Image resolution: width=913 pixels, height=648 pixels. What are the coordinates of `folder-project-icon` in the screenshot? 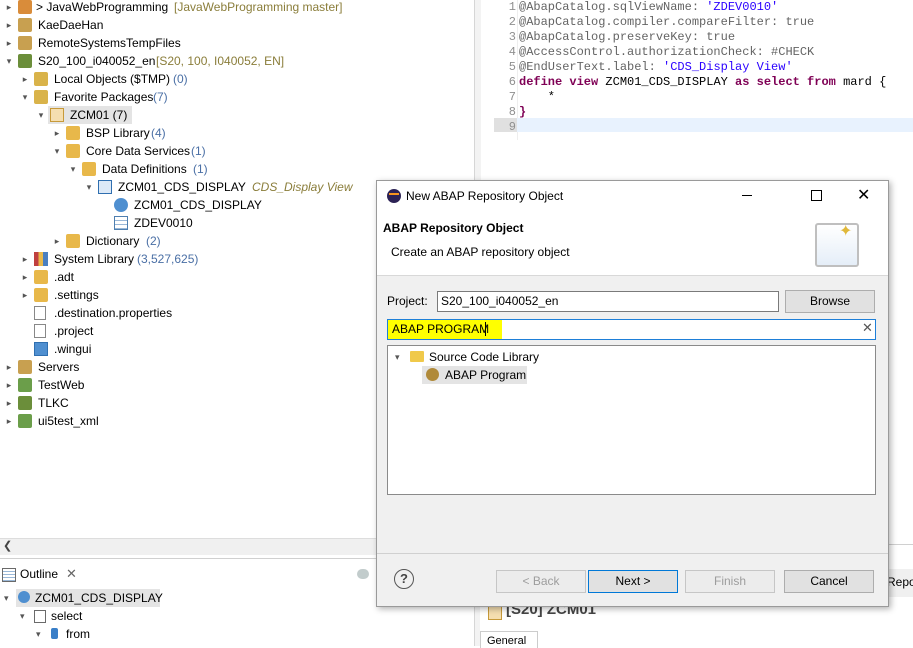 It's located at (25, 25).